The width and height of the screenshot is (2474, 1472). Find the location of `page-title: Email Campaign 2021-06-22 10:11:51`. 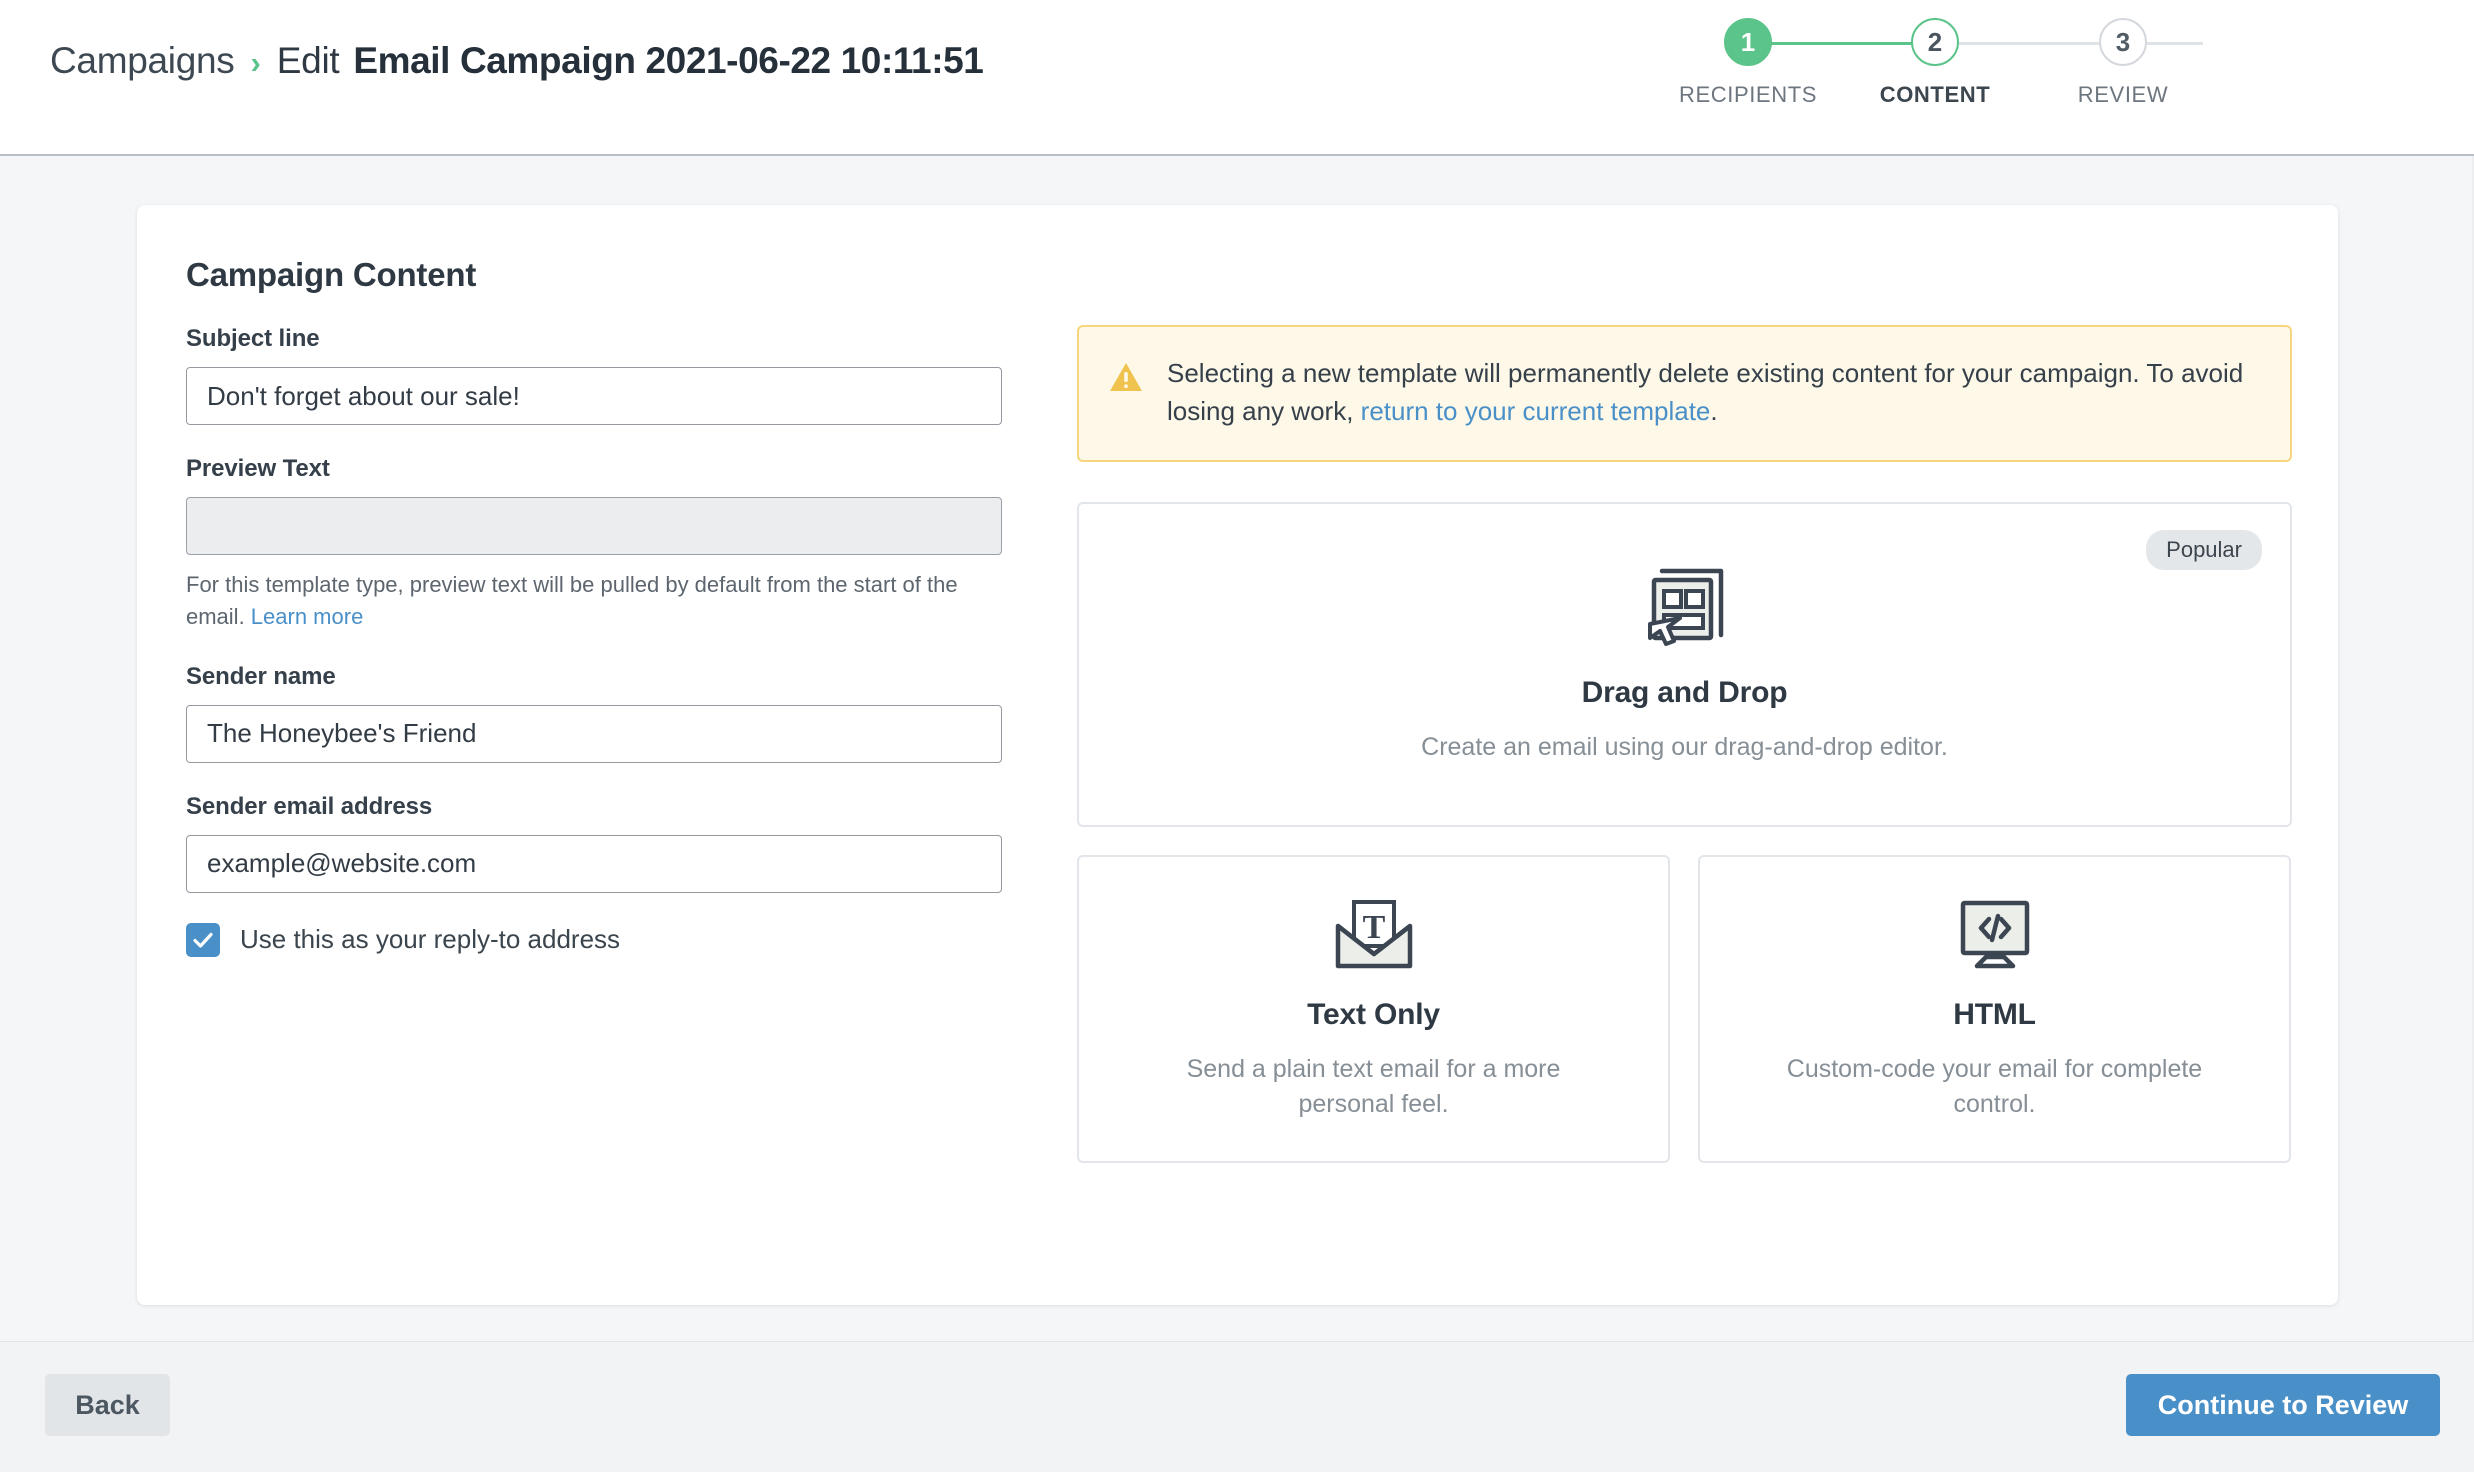

page-title: Email Campaign 2021-06-22 10:11:51 is located at coordinates (668, 60).